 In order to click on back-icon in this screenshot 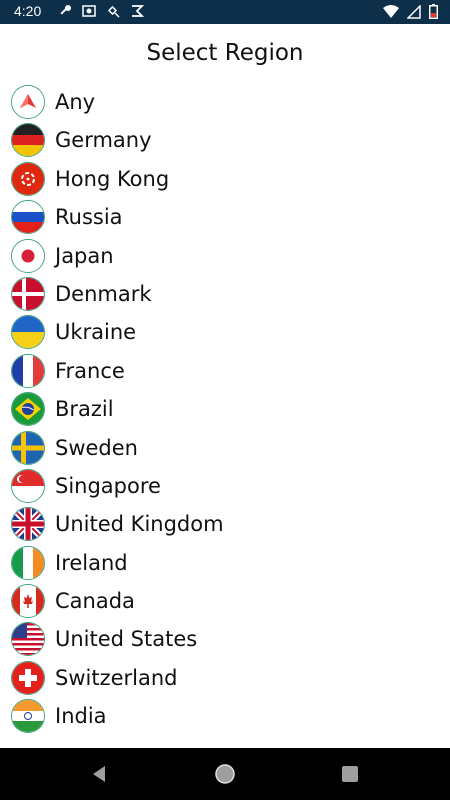, I will do `click(100, 774)`.